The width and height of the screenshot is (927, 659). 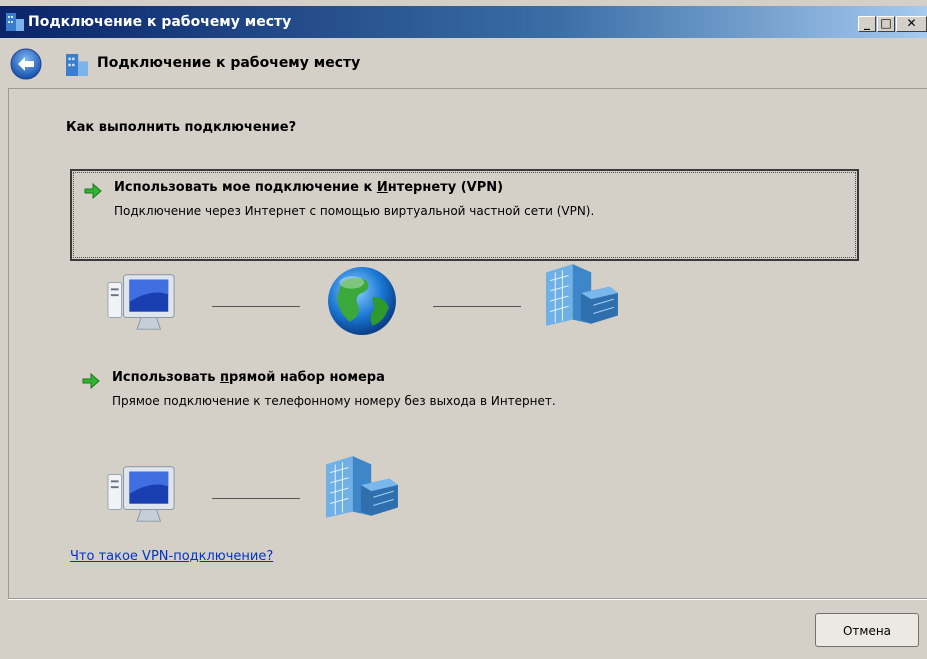 I want to click on minimize-icon: _, so click(x=867, y=24).